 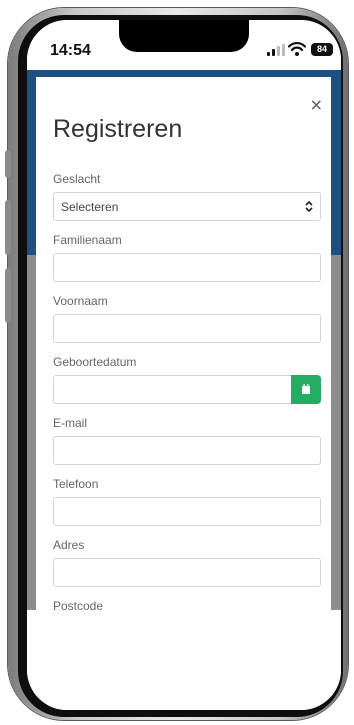 I want to click on email-input, so click(x=187, y=450).